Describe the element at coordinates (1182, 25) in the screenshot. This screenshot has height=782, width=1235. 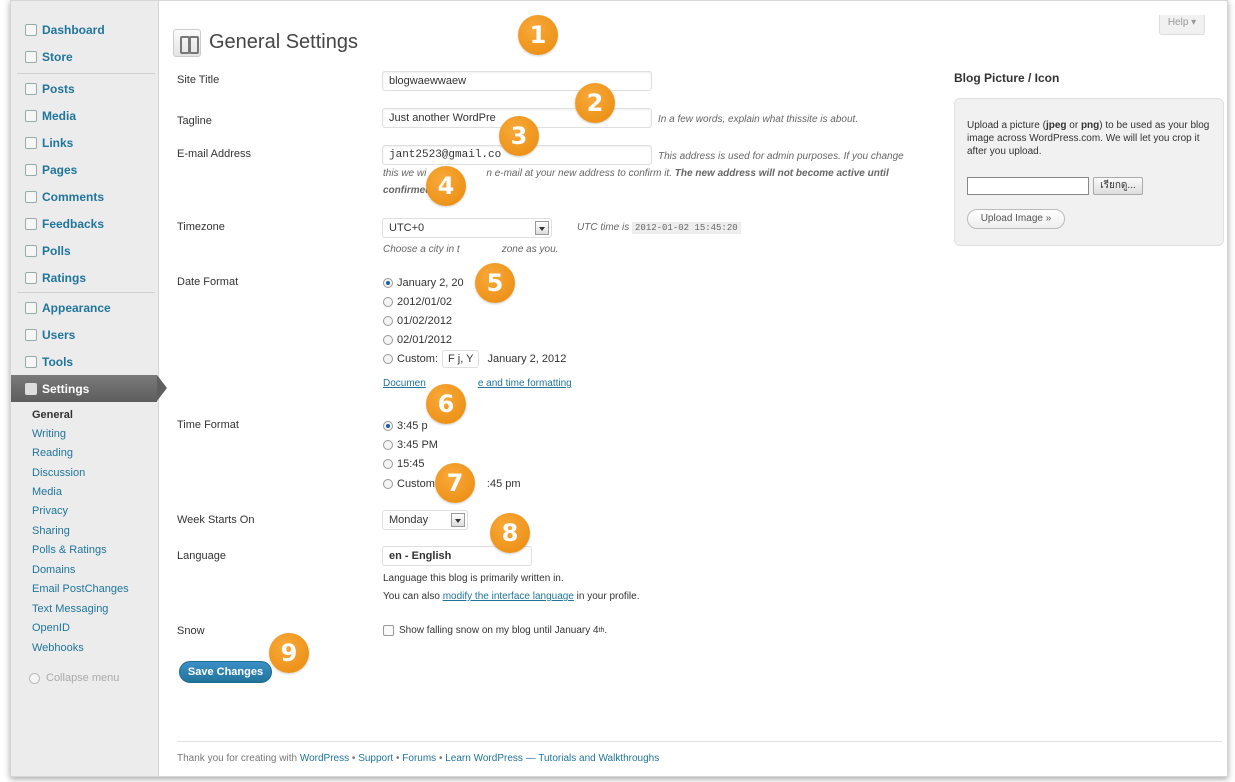
I see `help-tab: Help ▾` at that location.